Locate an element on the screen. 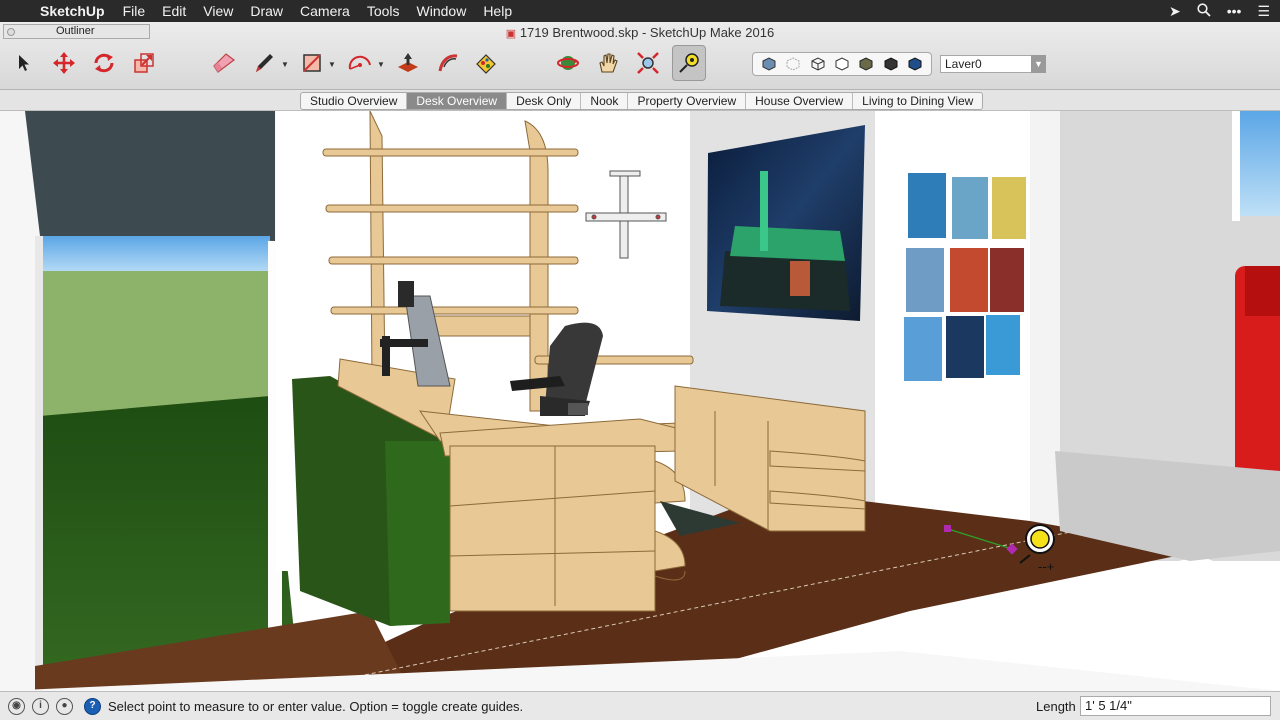 This screenshot has height=720, width=1280. rectangle-icon is located at coordinates (312, 63).